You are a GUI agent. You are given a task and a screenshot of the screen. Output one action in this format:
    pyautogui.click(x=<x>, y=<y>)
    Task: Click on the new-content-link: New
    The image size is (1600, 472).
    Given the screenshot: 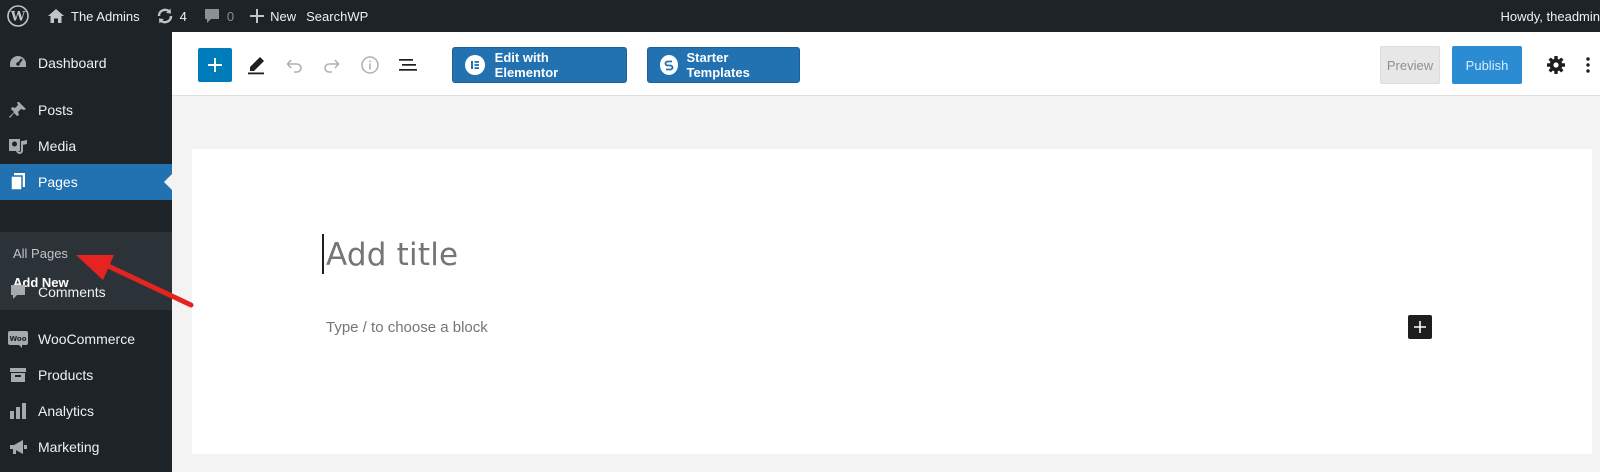 What is the action you would take?
    pyautogui.click(x=273, y=16)
    